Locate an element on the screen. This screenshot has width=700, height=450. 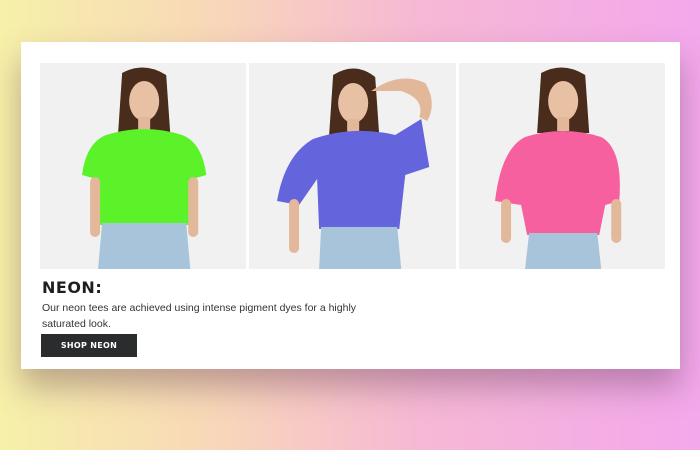
product-photo-green-tee is located at coordinates (143, 166).